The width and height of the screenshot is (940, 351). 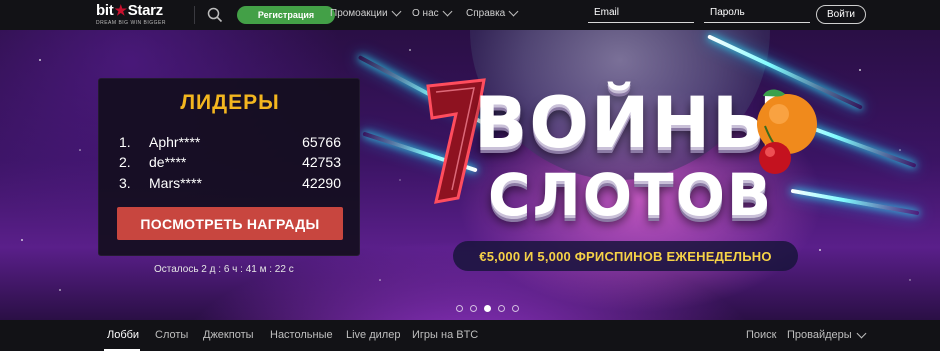 What do you see at coordinates (230, 185) in the screenshot?
I see `leader-row: 3. Mars**** 42290` at bounding box center [230, 185].